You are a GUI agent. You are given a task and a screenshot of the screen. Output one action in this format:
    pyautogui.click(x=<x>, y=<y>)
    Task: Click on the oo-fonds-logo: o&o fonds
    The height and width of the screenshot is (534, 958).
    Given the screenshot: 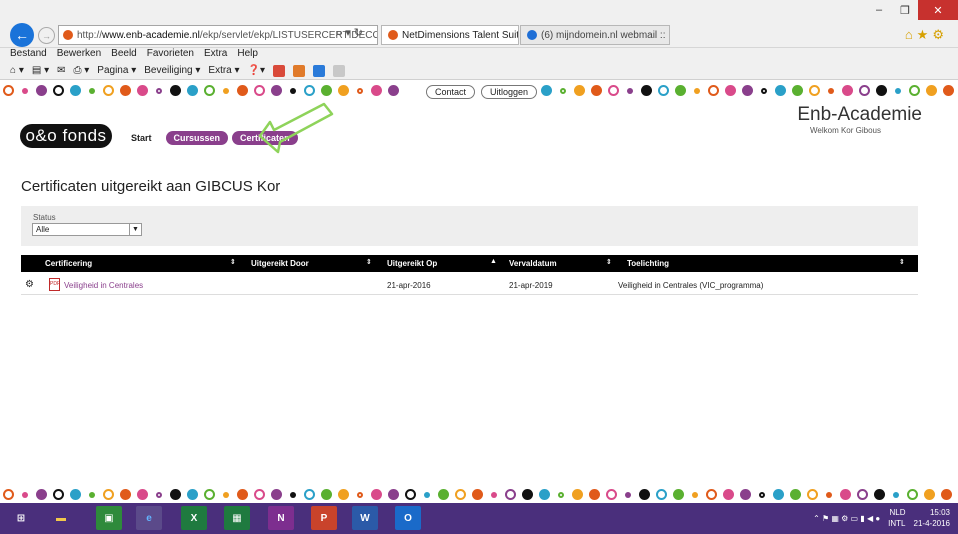 What is the action you would take?
    pyautogui.click(x=66, y=136)
    